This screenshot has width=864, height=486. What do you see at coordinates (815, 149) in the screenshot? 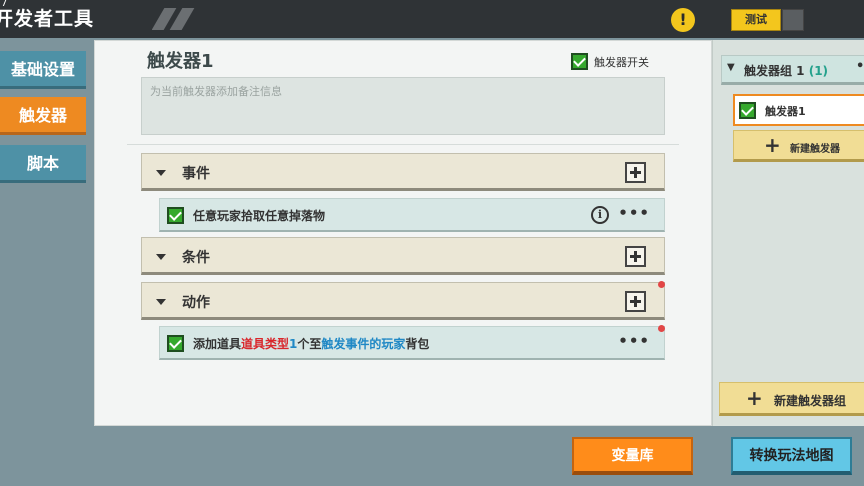
I see `new-trigger-label: 新建触发器` at bounding box center [815, 149].